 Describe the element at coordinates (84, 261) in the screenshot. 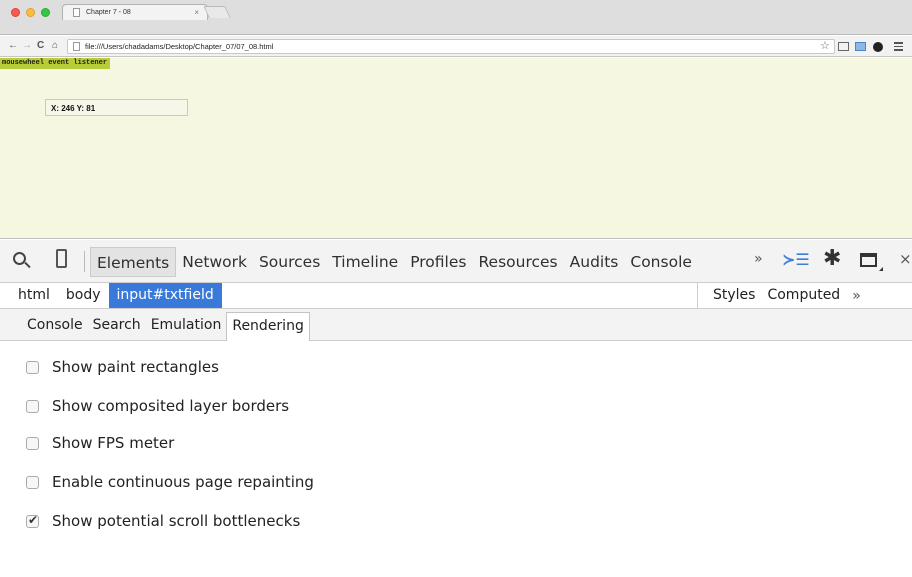

I see `toolbar-divider` at that location.